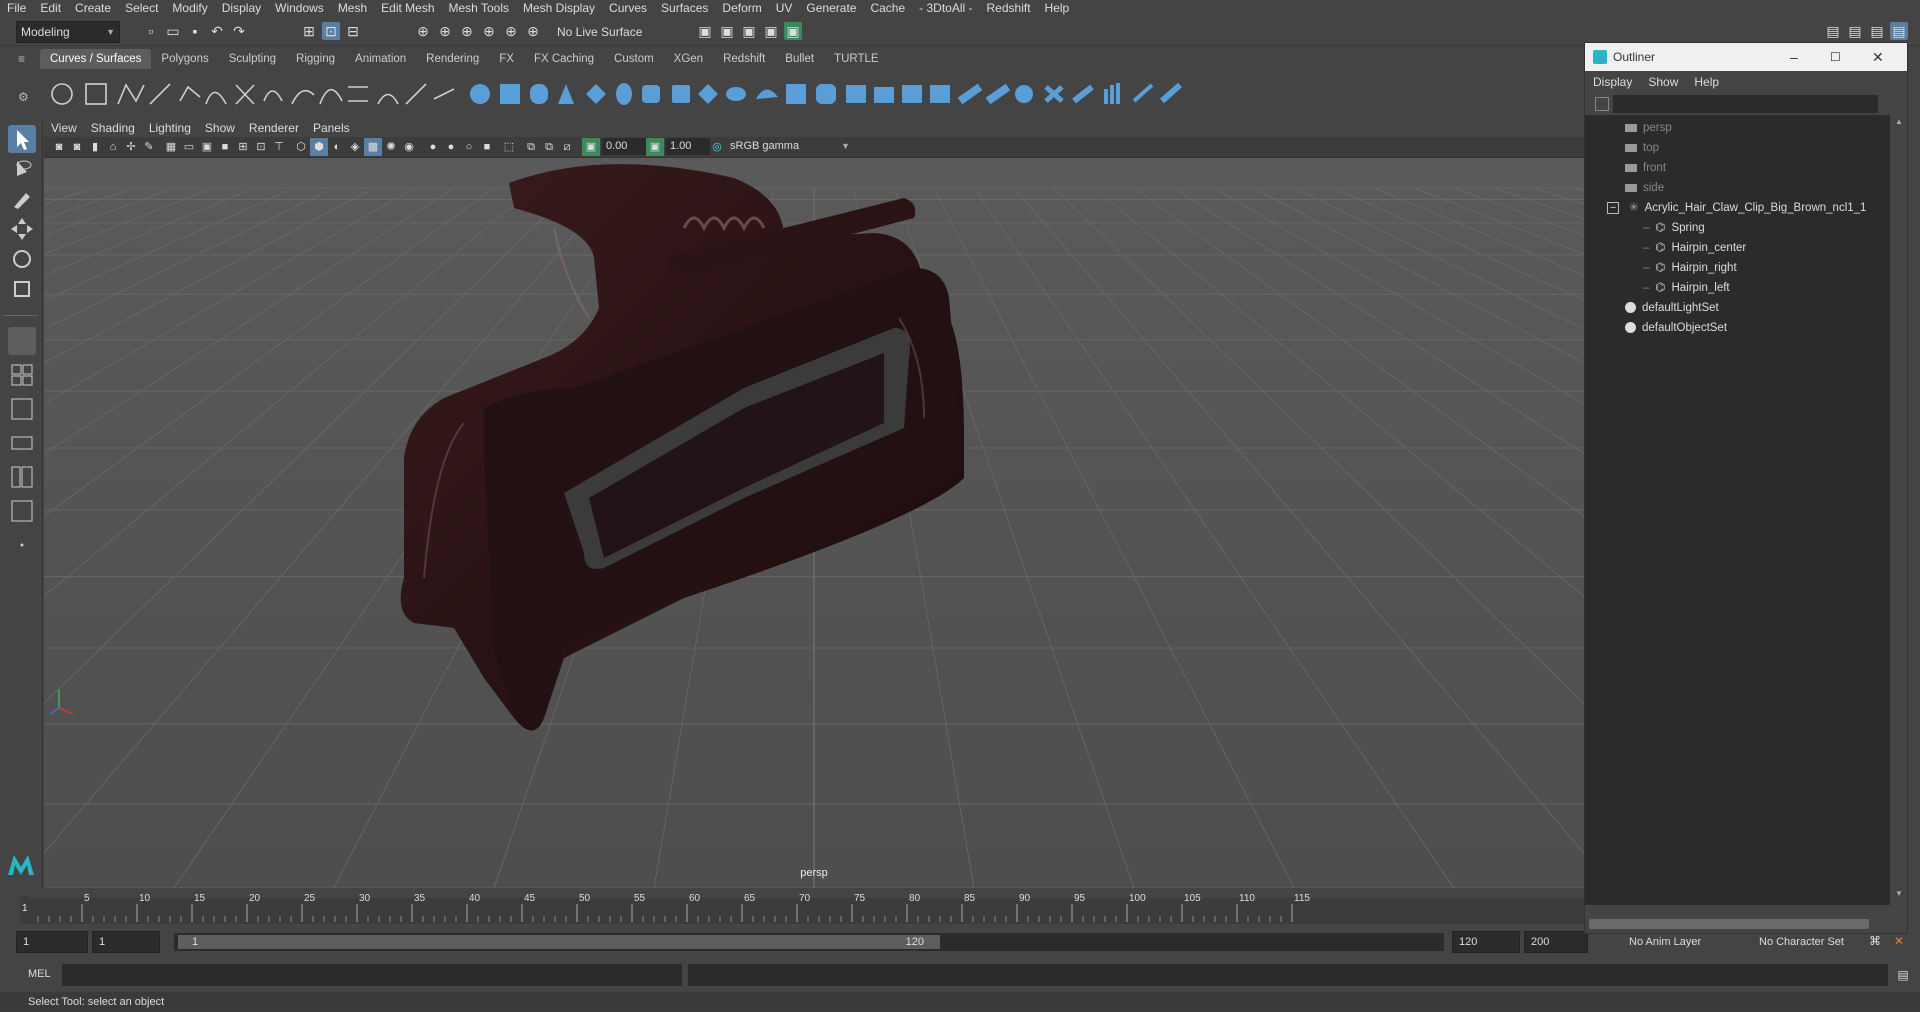  Describe the element at coordinates (22, 169) in the screenshot. I see `lasso-tool-icon` at that location.